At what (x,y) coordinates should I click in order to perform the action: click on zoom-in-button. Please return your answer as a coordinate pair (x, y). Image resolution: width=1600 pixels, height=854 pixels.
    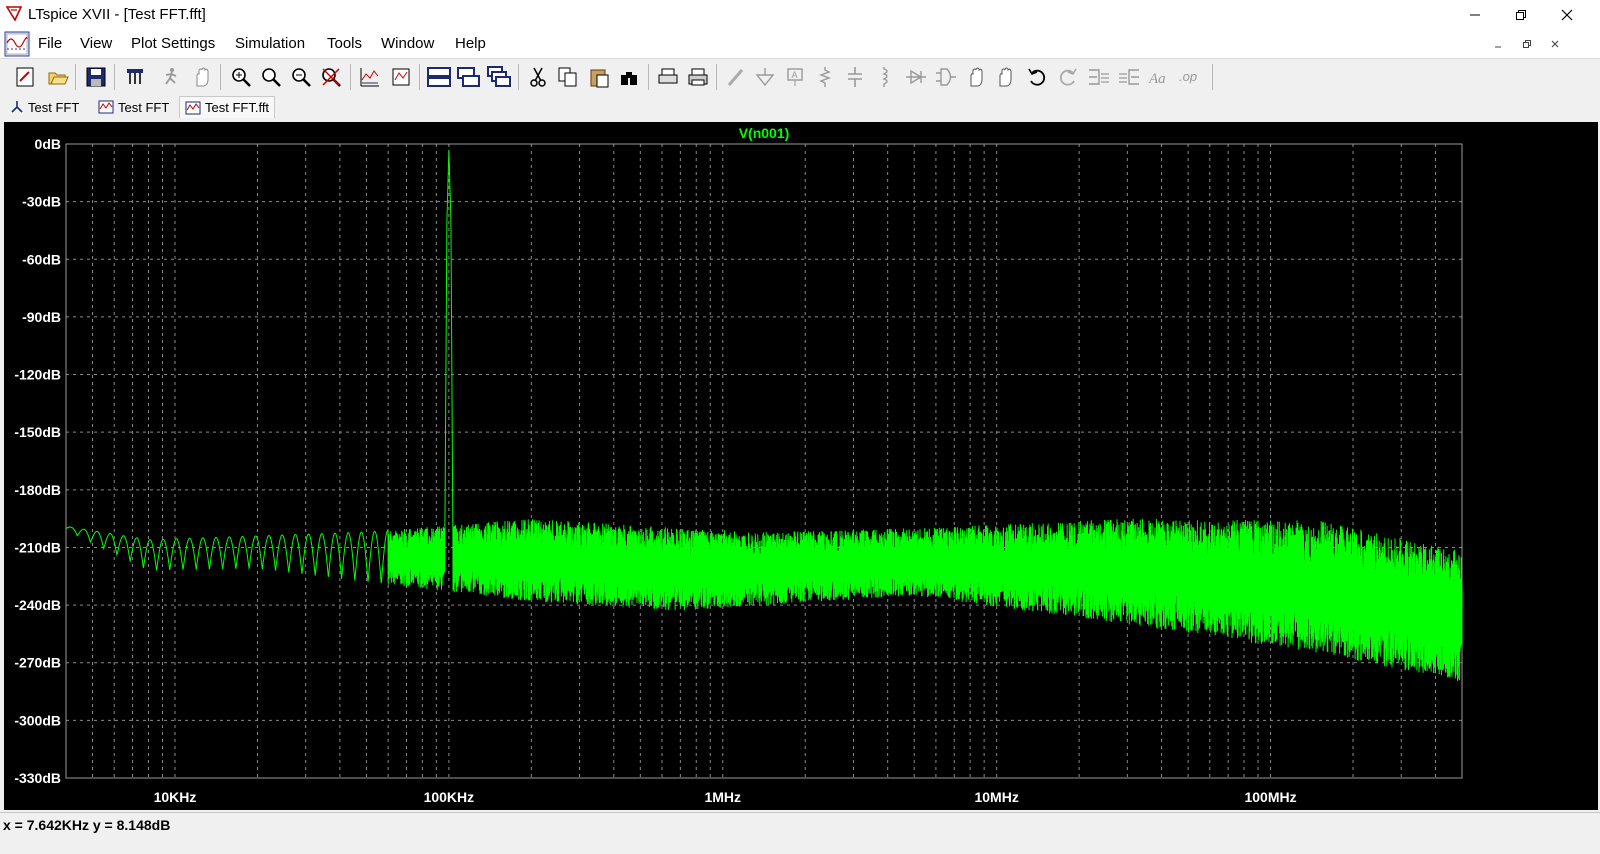
    Looking at the image, I should click on (241, 77).